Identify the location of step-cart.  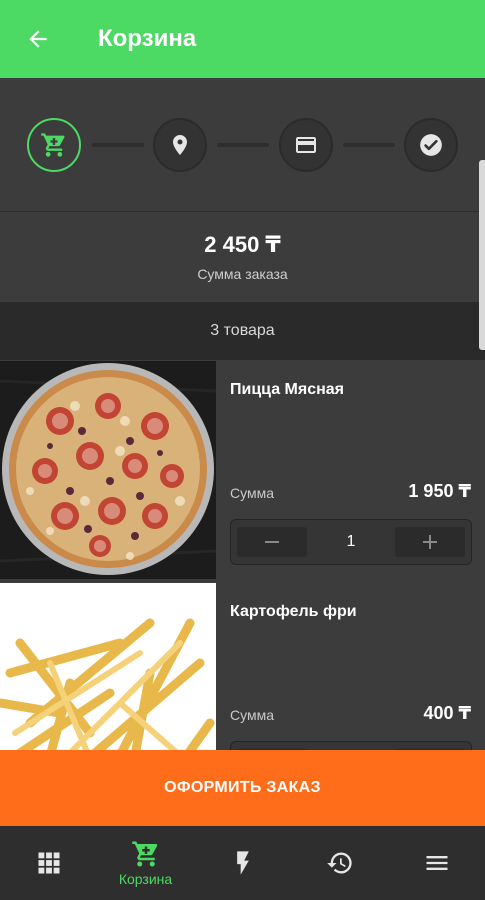
(54, 145).